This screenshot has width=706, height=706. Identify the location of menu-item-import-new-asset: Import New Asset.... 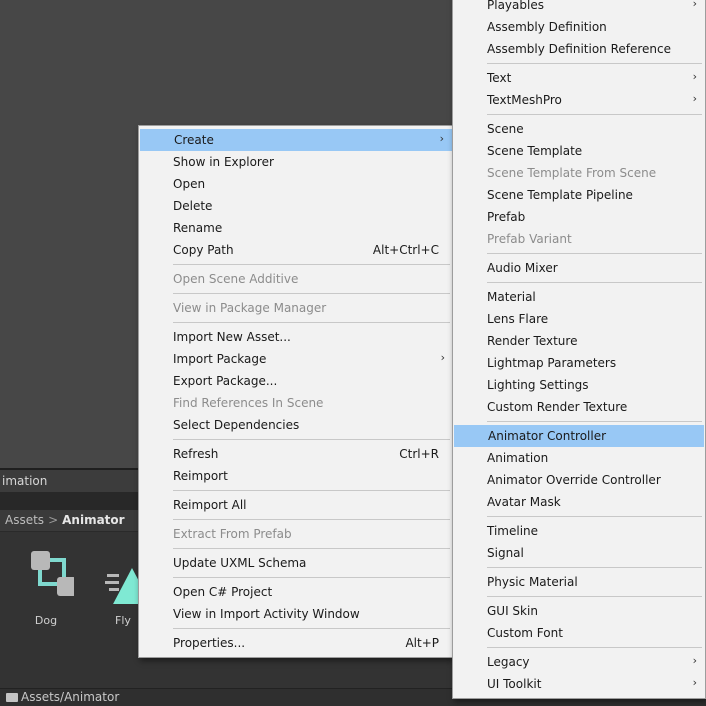
(296, 337).